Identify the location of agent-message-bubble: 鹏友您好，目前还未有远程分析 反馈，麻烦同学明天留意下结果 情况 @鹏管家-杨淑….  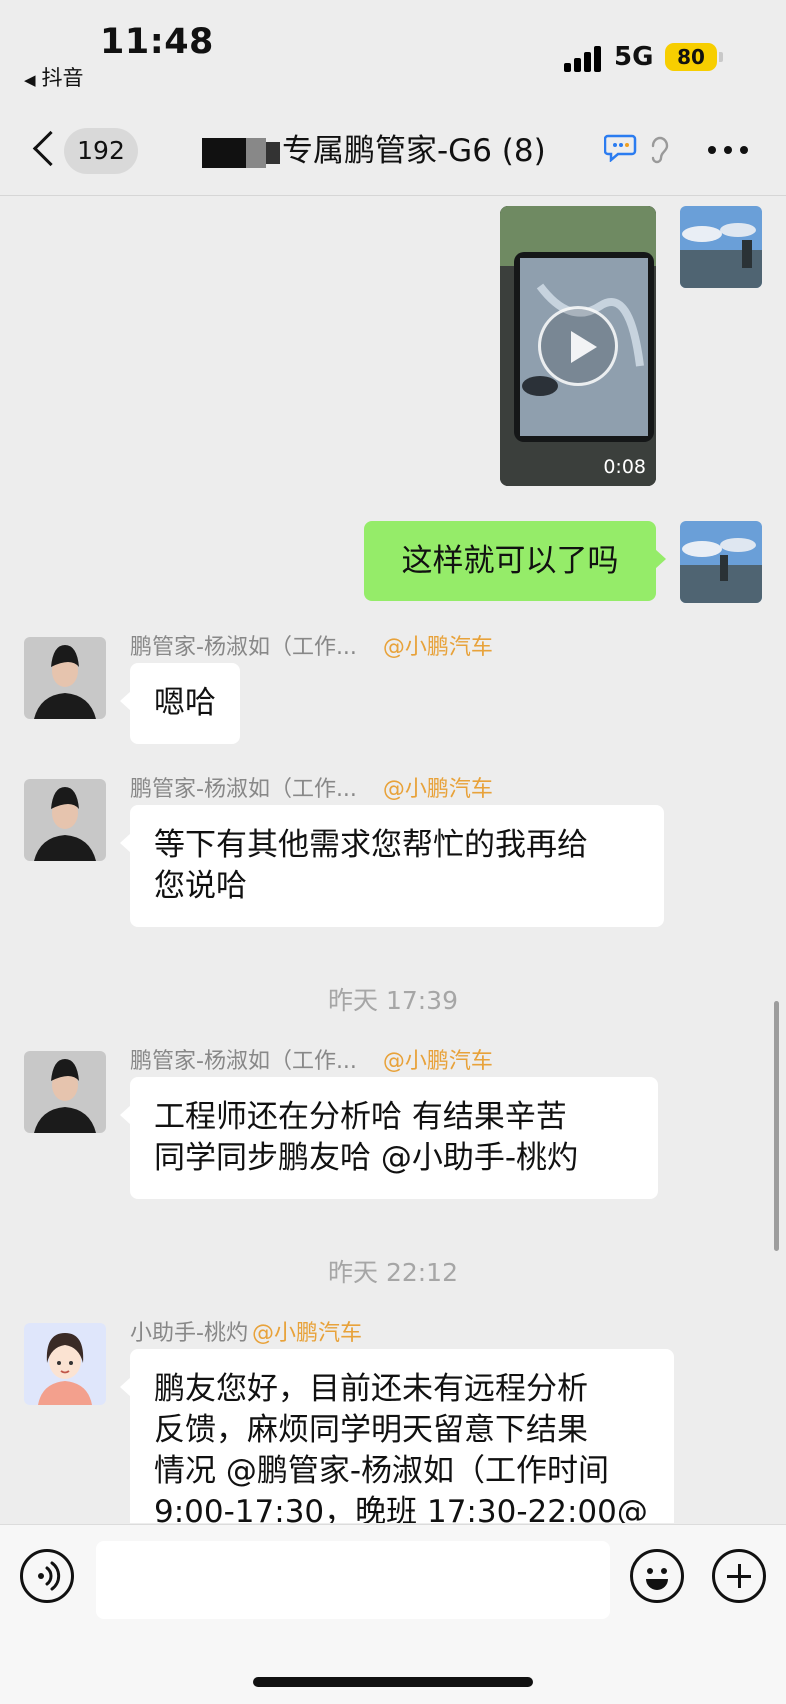
(397, 1436).